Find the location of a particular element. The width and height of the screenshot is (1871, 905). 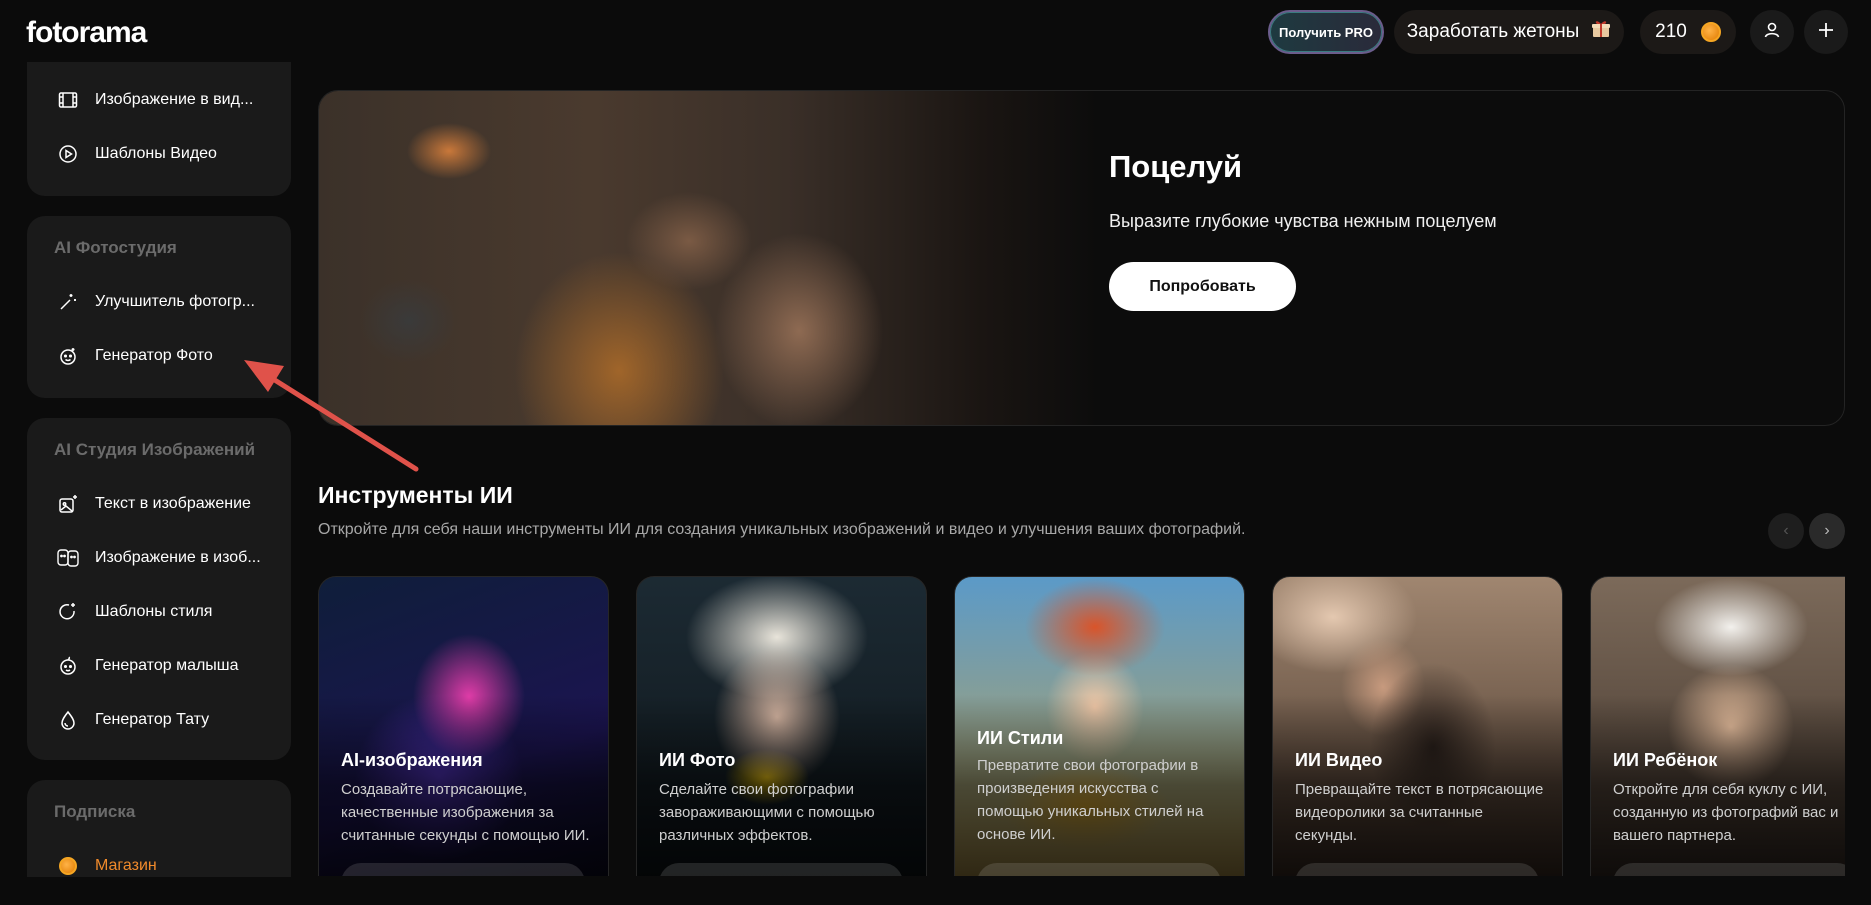

earn-tokens-label: Заработать жетоны is located at coordinates (1493, 31).